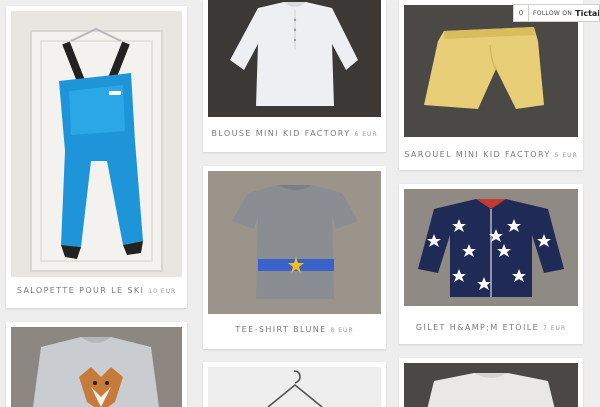 Image resolution: width=600 pixels, height=407 pixels. I want to click on product-card-teeshirt: TEE-SHIRT BLUNE 8 EUR, so click(294, 257).